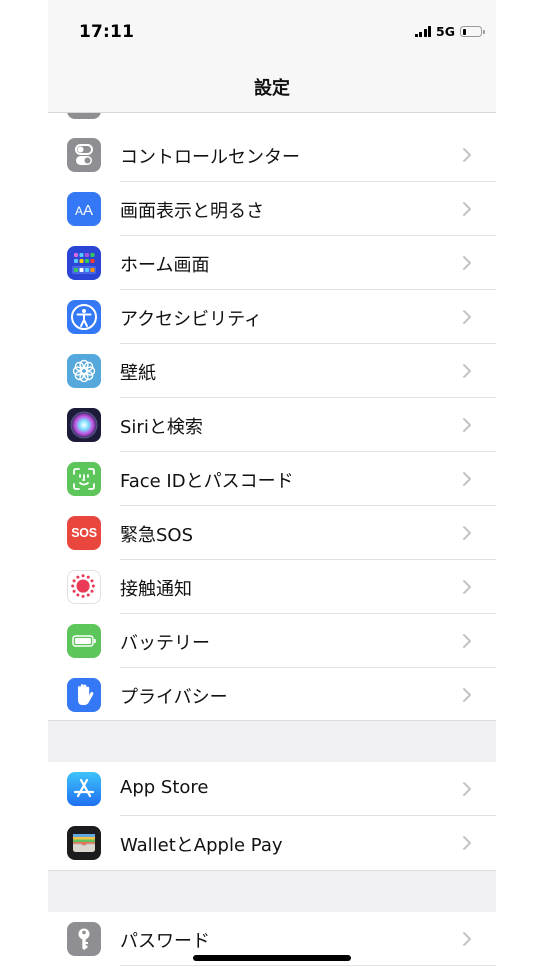  I want to click on settings-row-face-id: Face IDとパスコード, so click(272, 479).